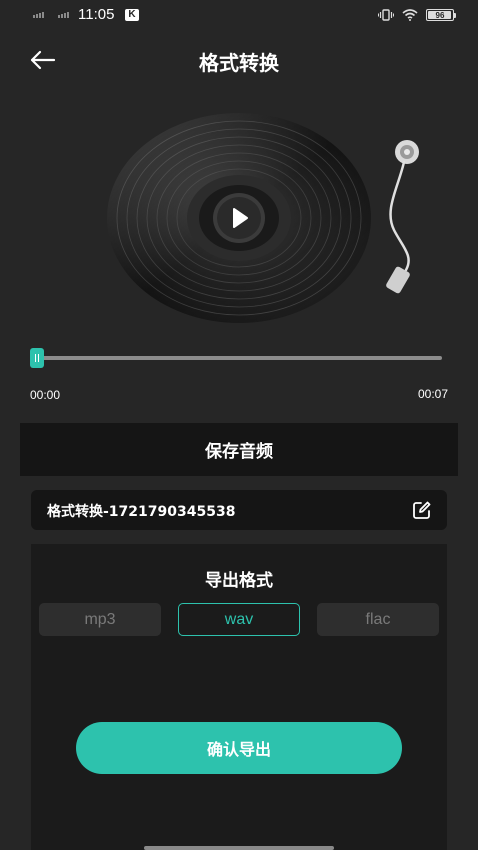 Image resolution: width=478 pixels, height=850 pixels. What do you see at coordinates (100, 619) in the screenshot?
I see `format-option-mp3: mp3` at bounding box center [100, 619].